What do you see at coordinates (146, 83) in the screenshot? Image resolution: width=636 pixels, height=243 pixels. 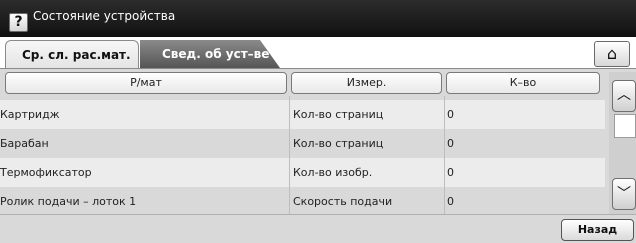 I see `column-header-item: Р/мат` at bounding box center [146, 83].